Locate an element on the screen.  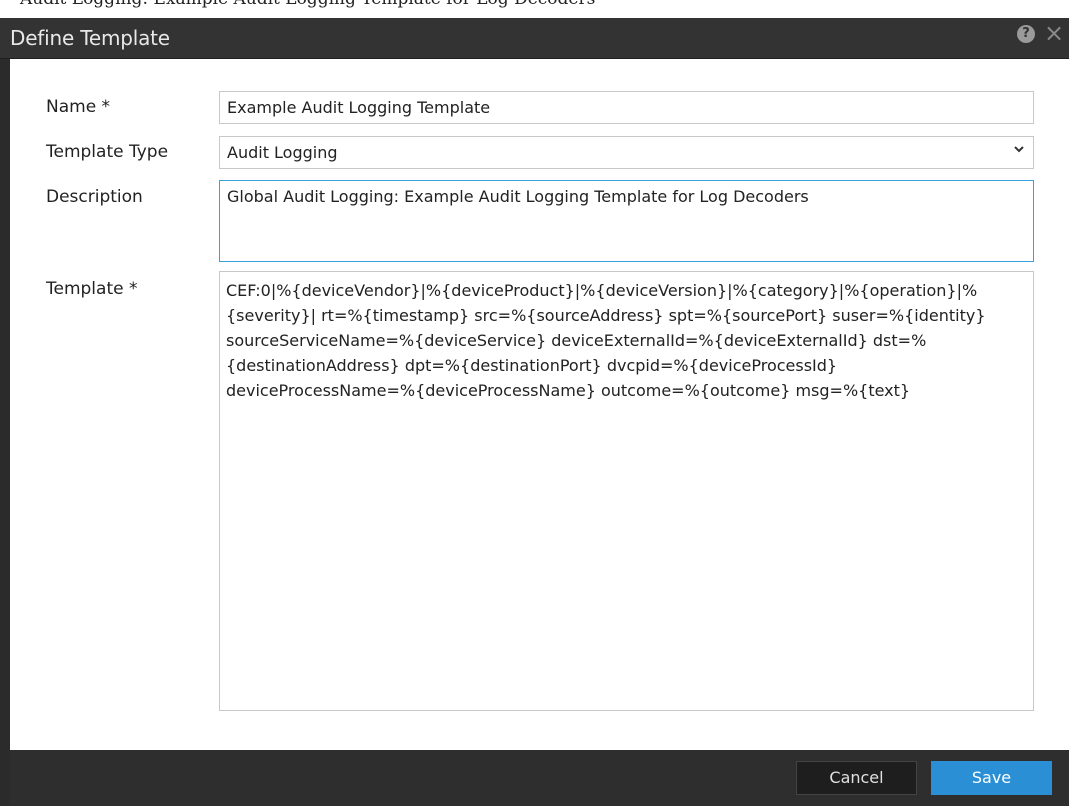
chevron-down-icon is located at coordinates (1019, 151).